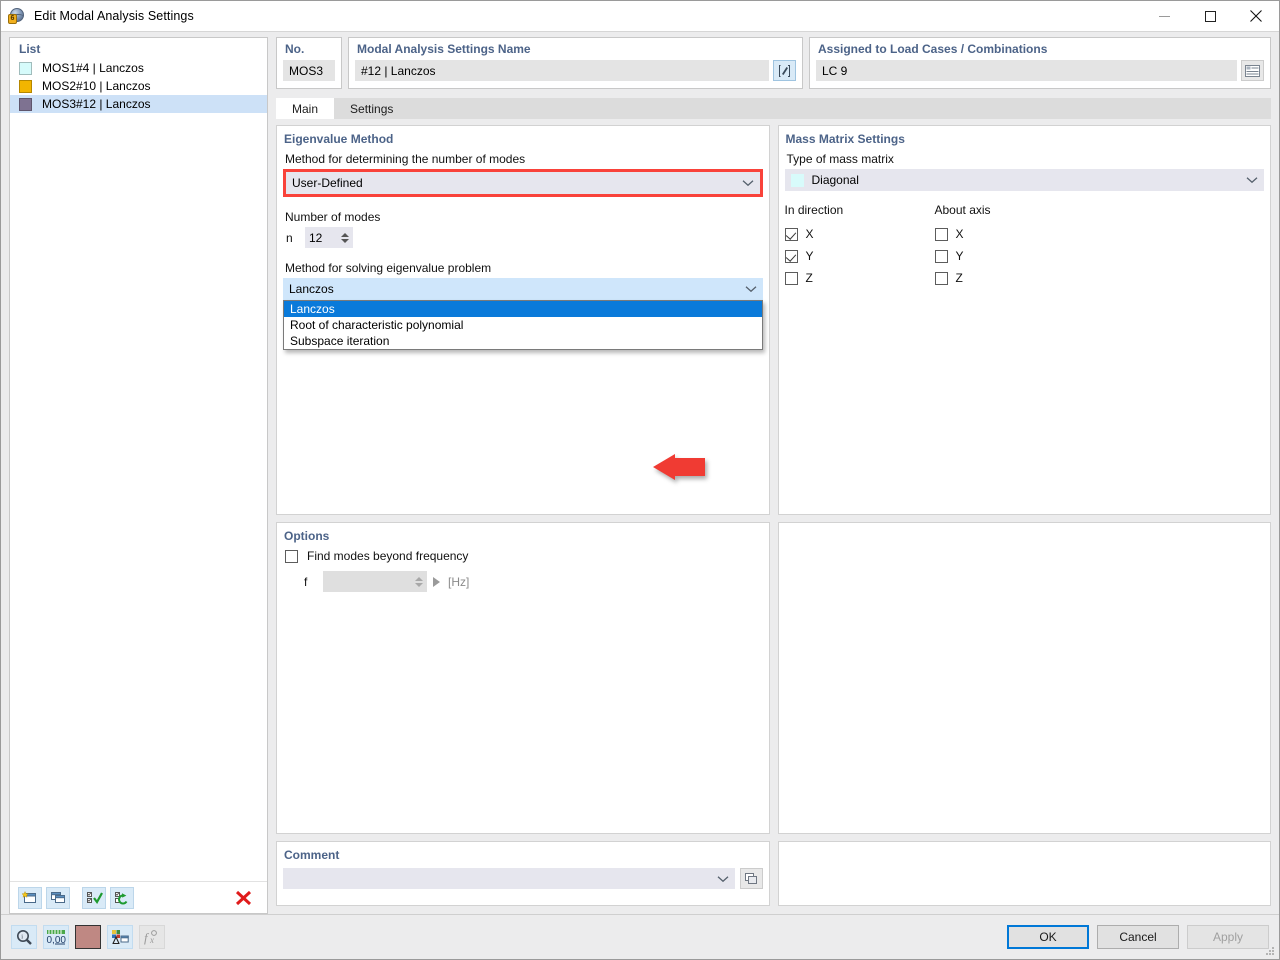  Describe the element at coordinates (289, 237) in the screenshot. I see `number-of-modes-symbol: n` at that location.